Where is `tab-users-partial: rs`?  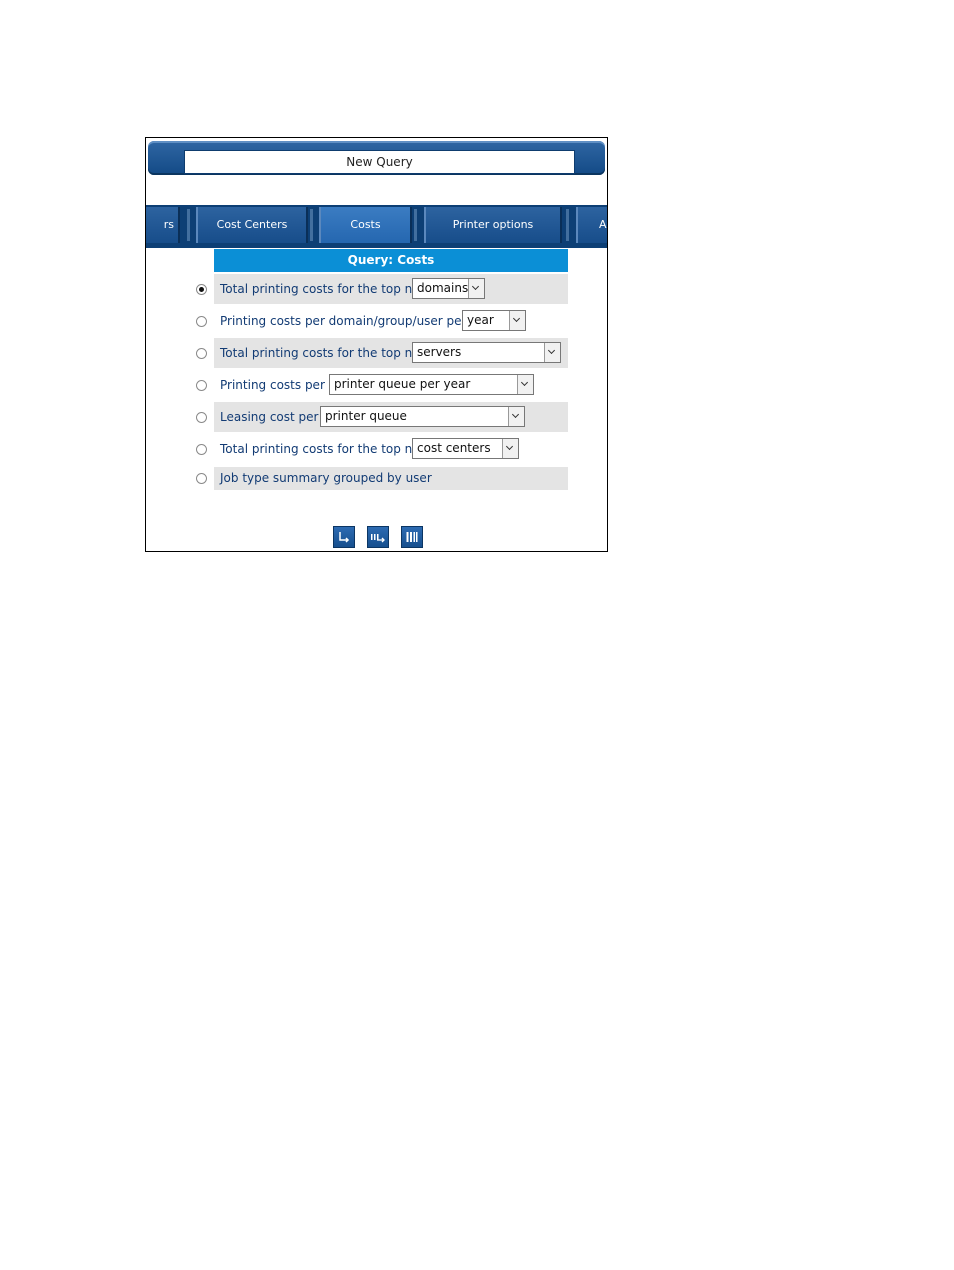 tab-users-partial: rs is located at coordinates (163, 225).